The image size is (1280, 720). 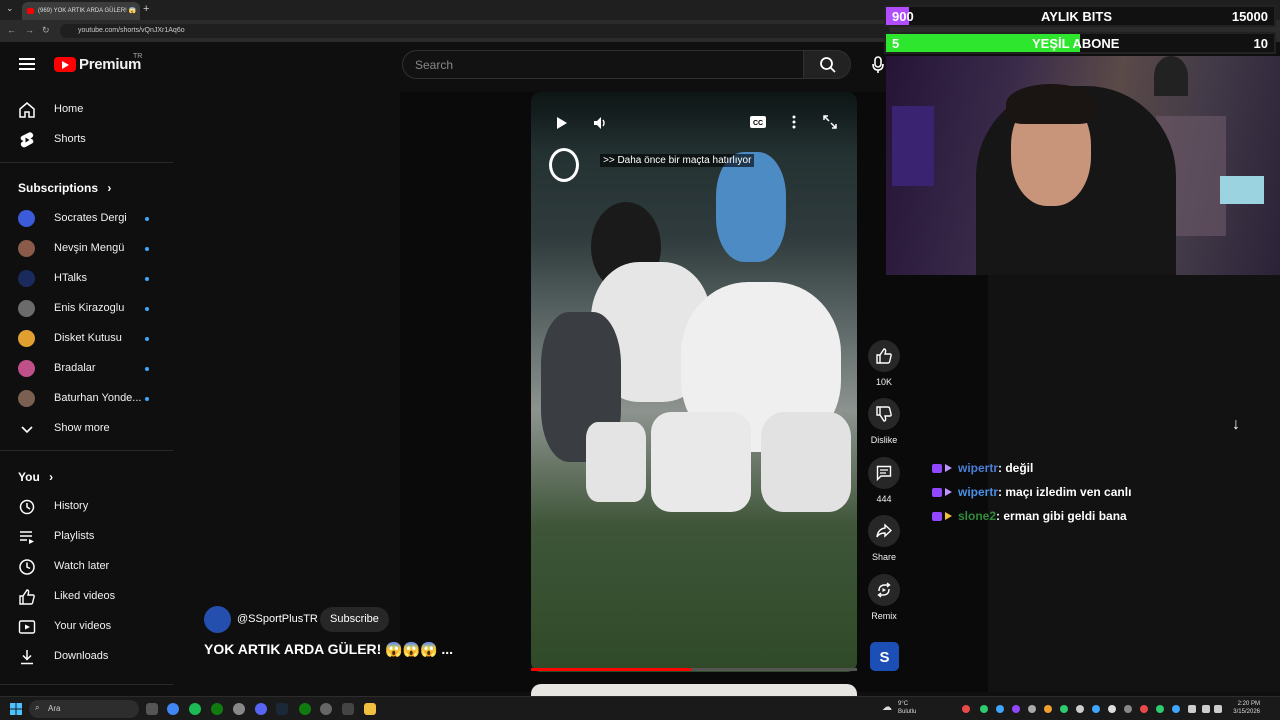 What do you see at coordinates (133, 10) in the screenshot?
I see `close-tab-icon: ×` at bounding box center [133, 10].